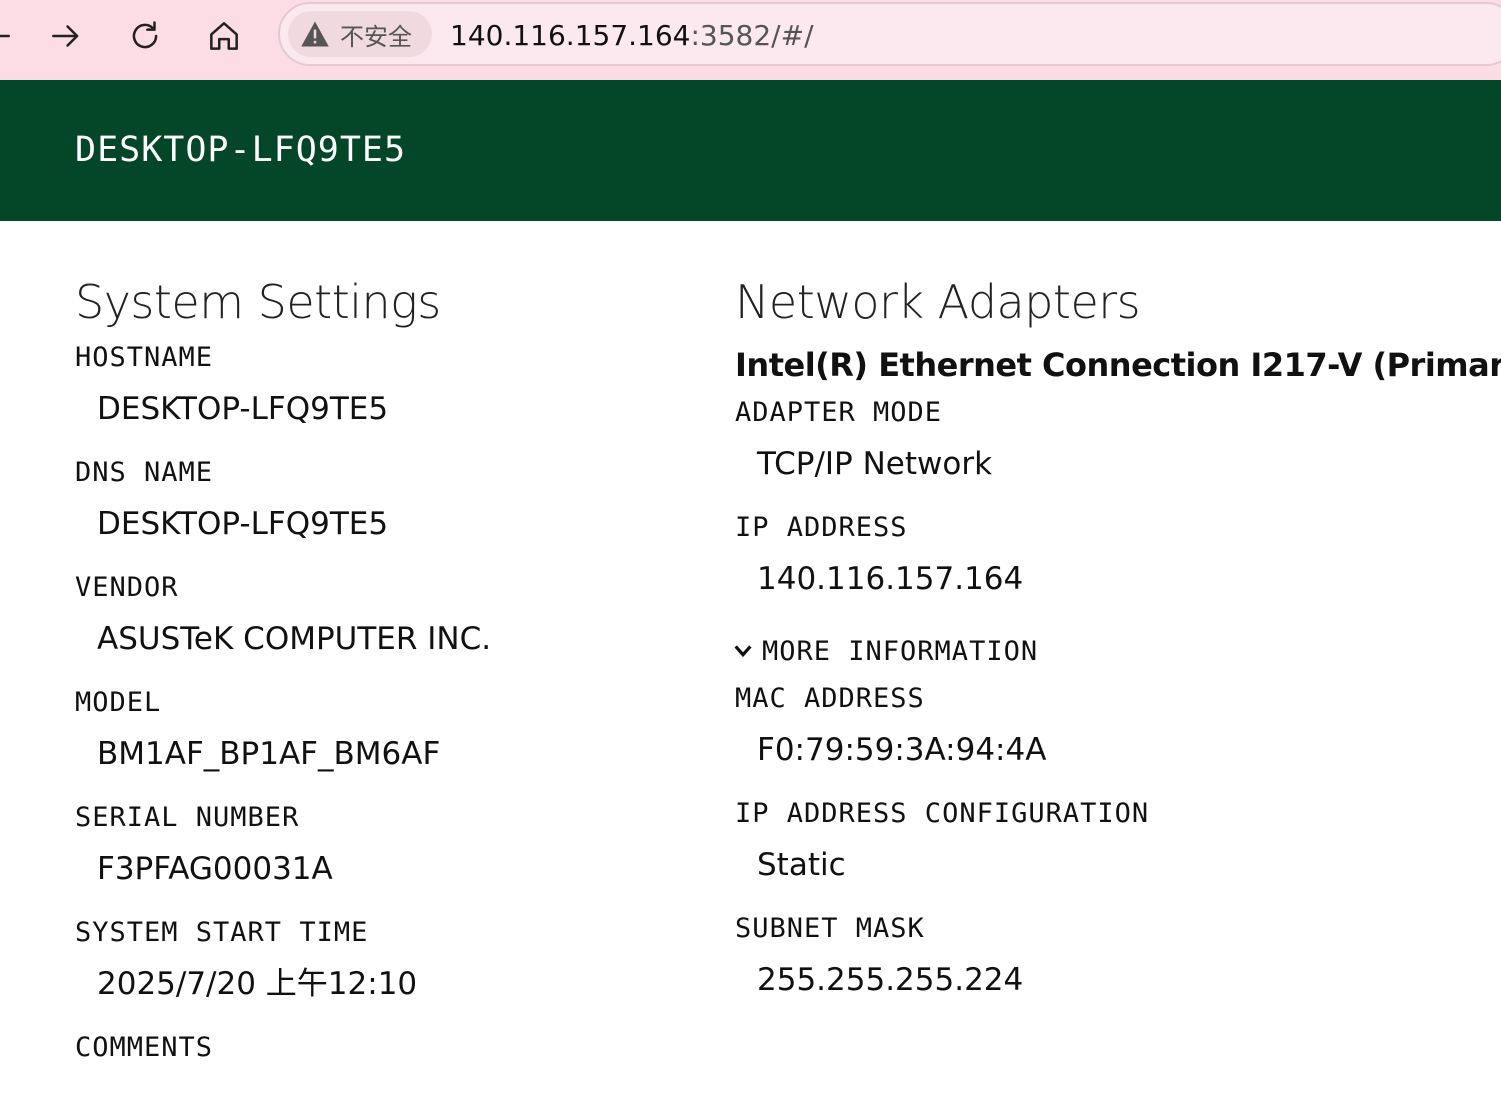  Describe the element at coordinates (144, 357) in the screenshot. I see `field-label: HOSTNAME` at that location.